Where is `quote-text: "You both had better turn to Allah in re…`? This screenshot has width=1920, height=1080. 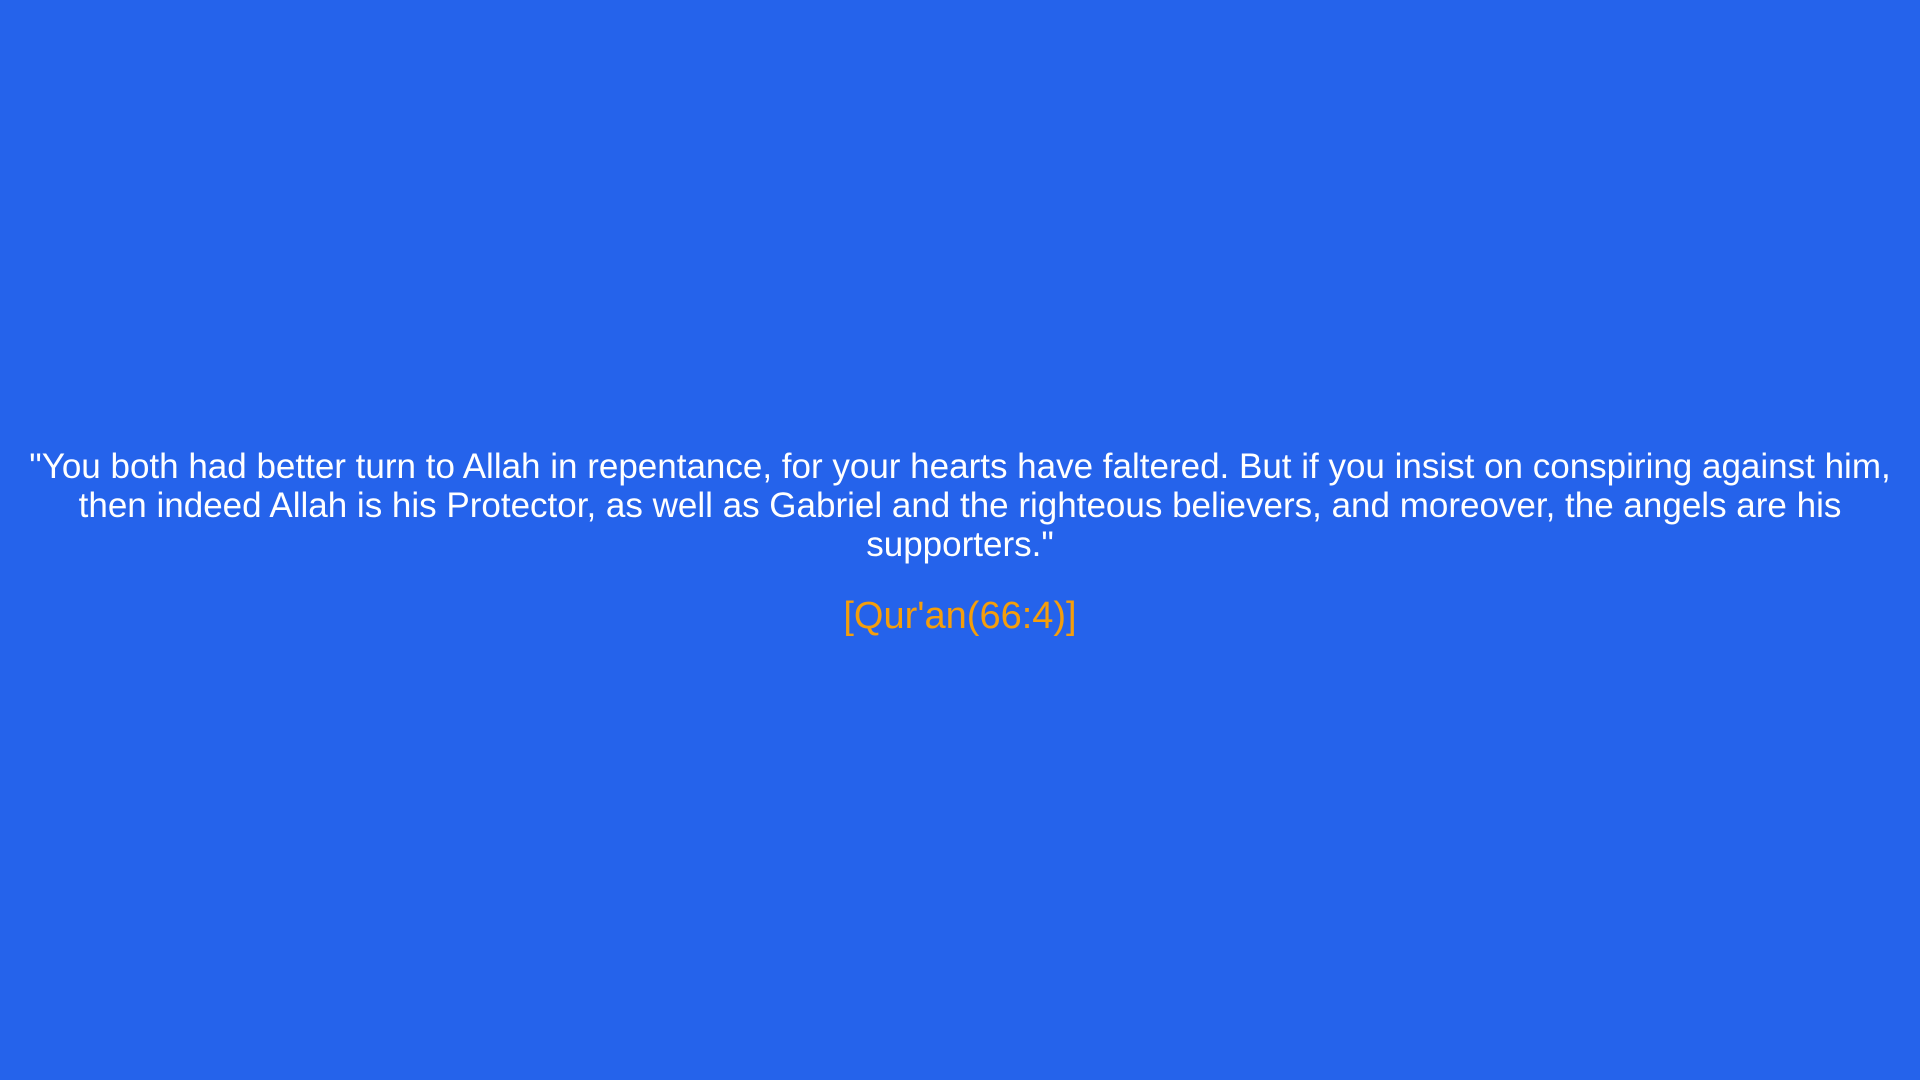 quote-text: "You both had better turn to Allah in re… is located at coordinates (960, 505).